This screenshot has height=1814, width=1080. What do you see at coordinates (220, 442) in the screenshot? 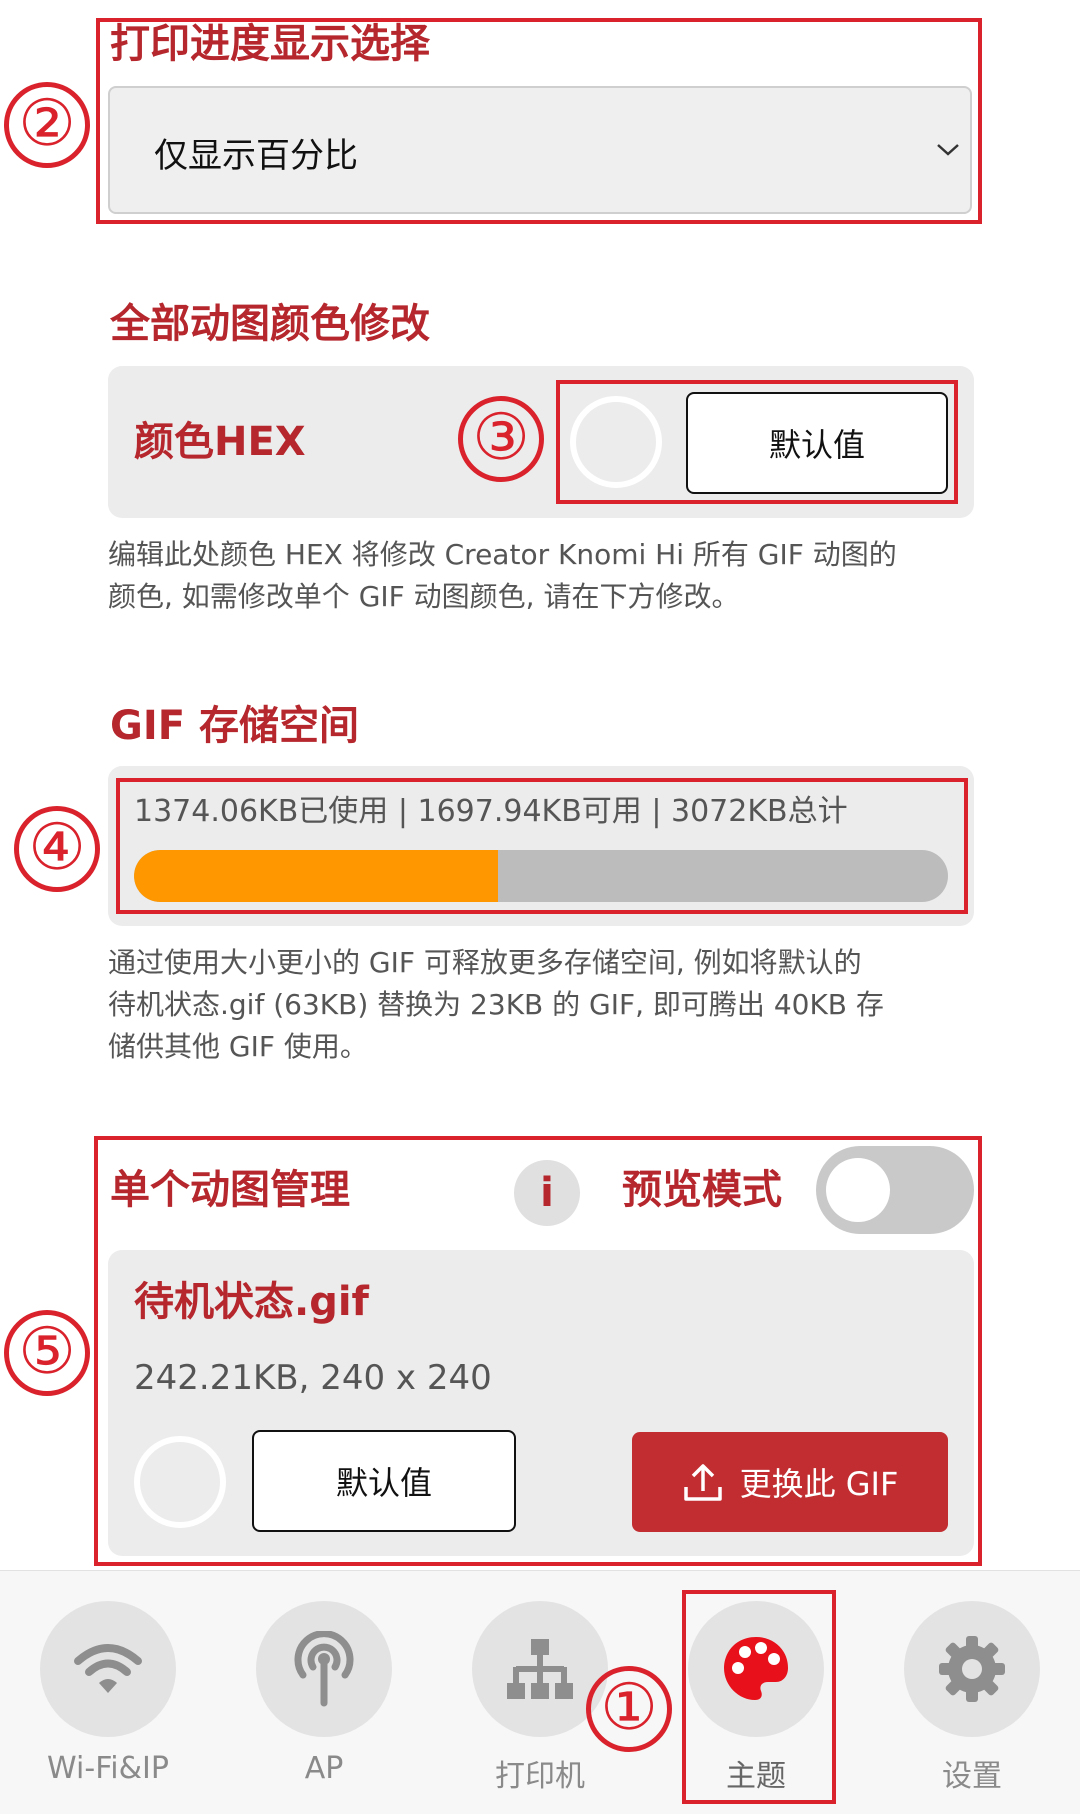
I see `color-hex-label: 颜色HEX` at bounding box center [220, 442].